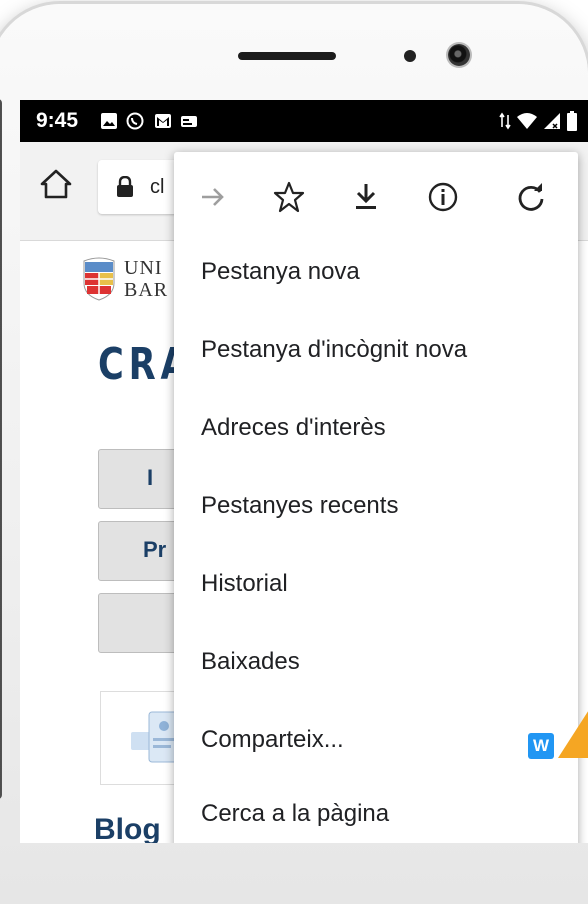  I want to click on page-button-label: I, so click(150, 477).